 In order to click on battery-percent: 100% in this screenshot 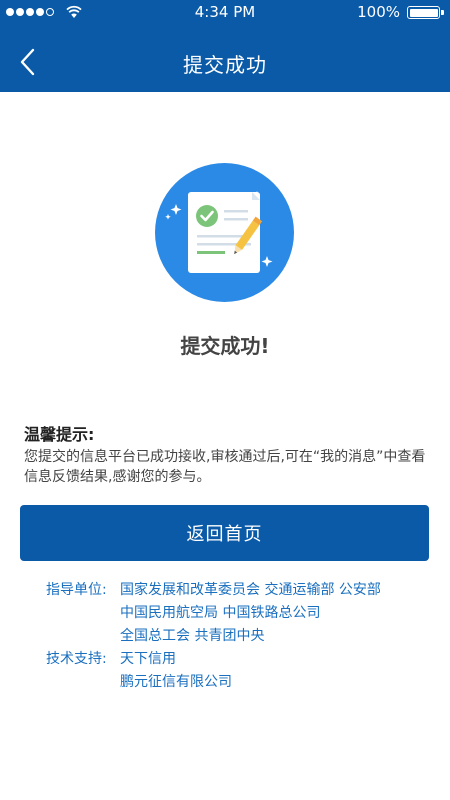, I will do `click(378, 12)`.